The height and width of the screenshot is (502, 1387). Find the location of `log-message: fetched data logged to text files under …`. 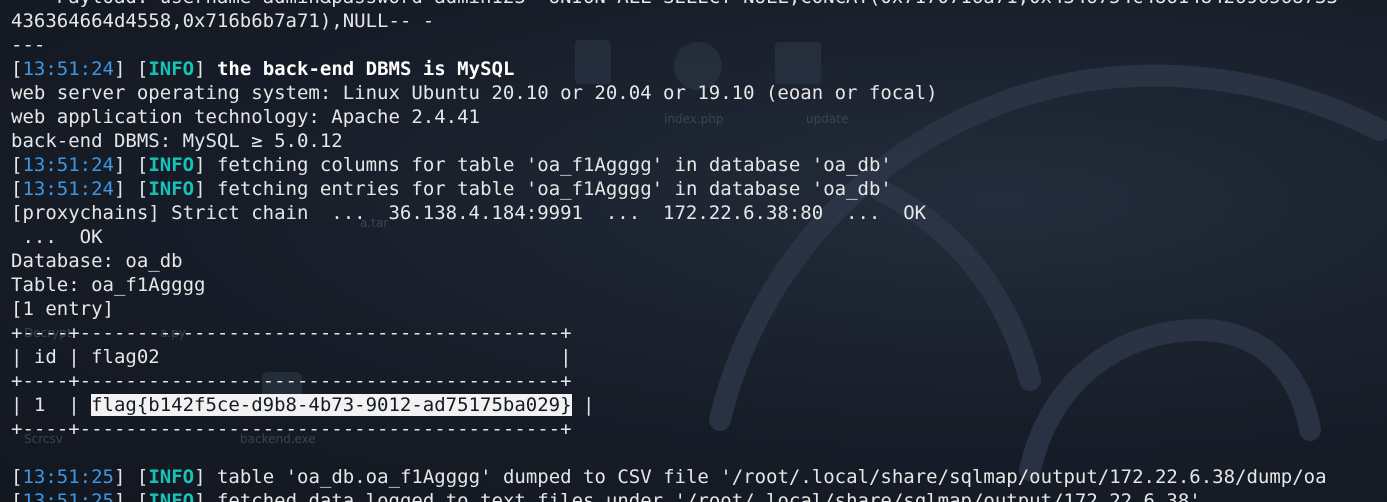

log-message: fetched data logged to text files under … is located at coordinates (708, 496).